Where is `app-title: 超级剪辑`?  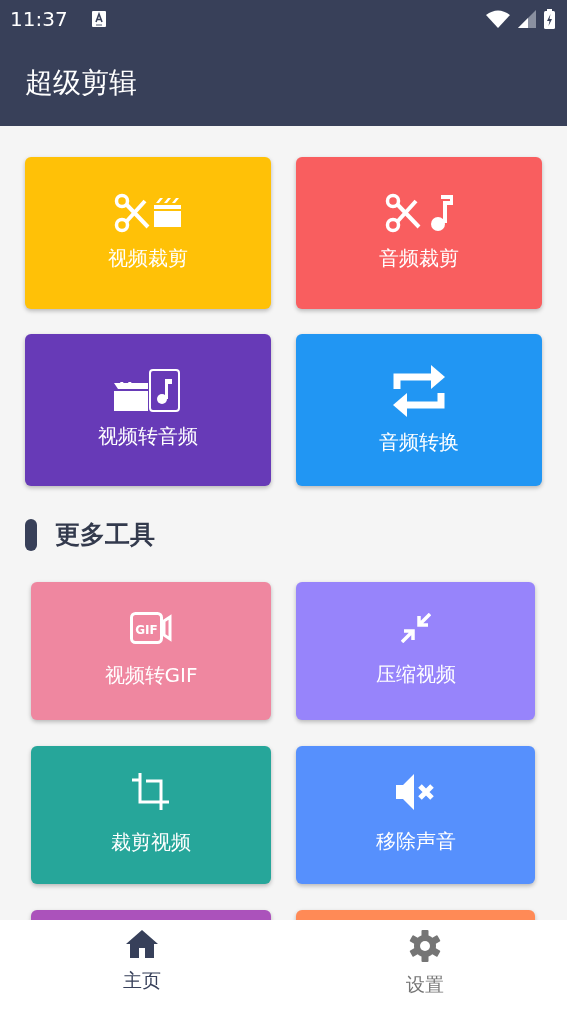 app-title: 超级剪辑 is located at coordinates (81, 83).